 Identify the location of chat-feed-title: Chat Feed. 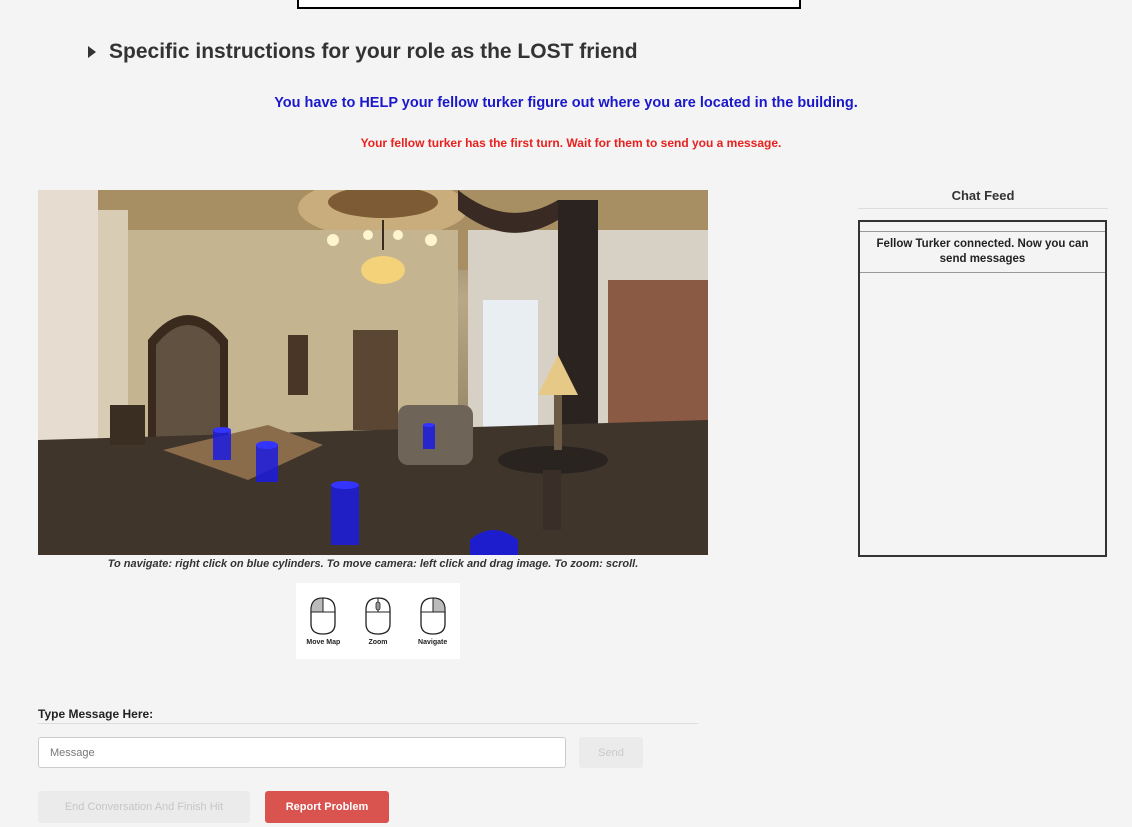
(983, 195).